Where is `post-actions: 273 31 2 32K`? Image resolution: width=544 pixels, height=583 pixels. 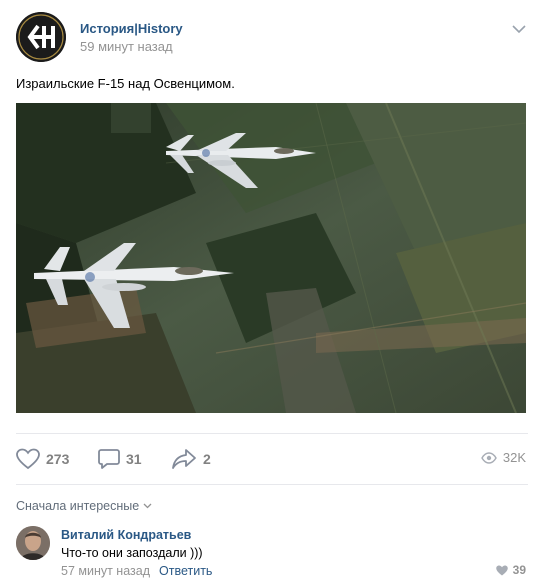
post-actions: 273 31 2 32K is located at coordinates (272, 460).